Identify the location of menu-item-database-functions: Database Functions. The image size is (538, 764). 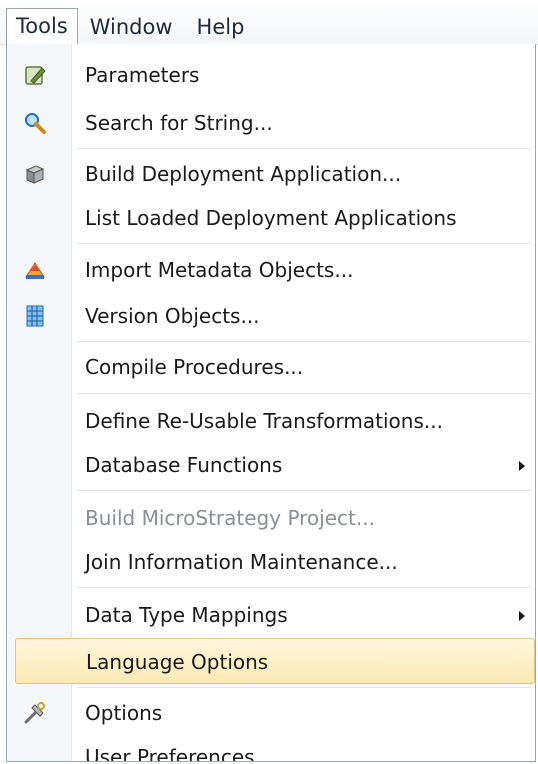
(273, 465).